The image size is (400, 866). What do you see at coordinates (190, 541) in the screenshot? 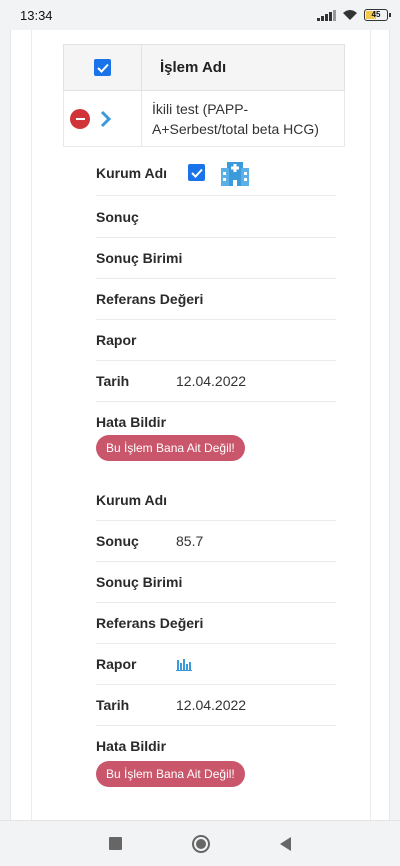
I see `field-value: 85.7` at bounding box center [190, 541].